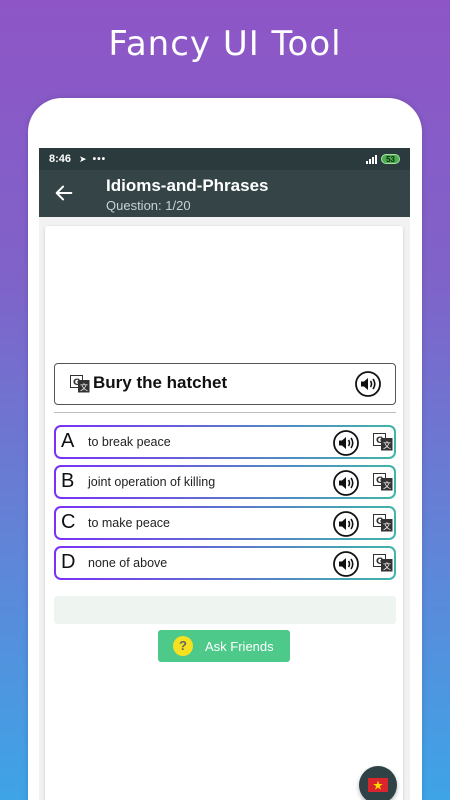  I want to click on ask-friends-label: Ask Friends, so click(239, 646).